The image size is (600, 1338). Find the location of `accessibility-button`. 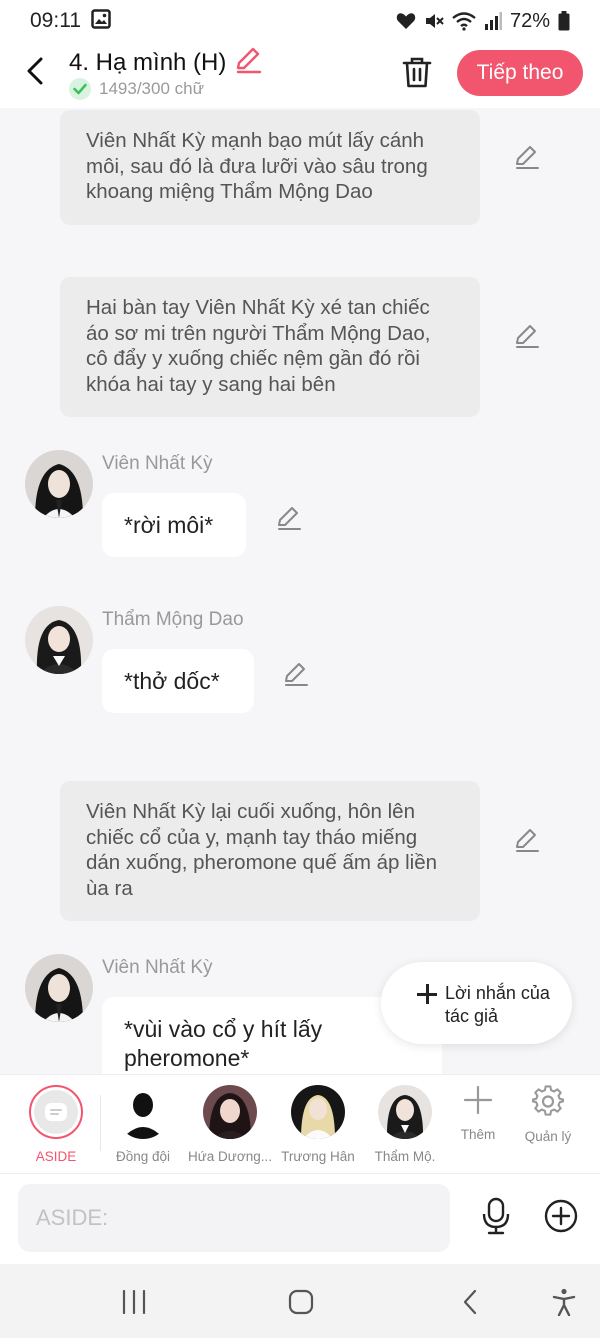

accessibility-button is located at coordinates (564, 1302).